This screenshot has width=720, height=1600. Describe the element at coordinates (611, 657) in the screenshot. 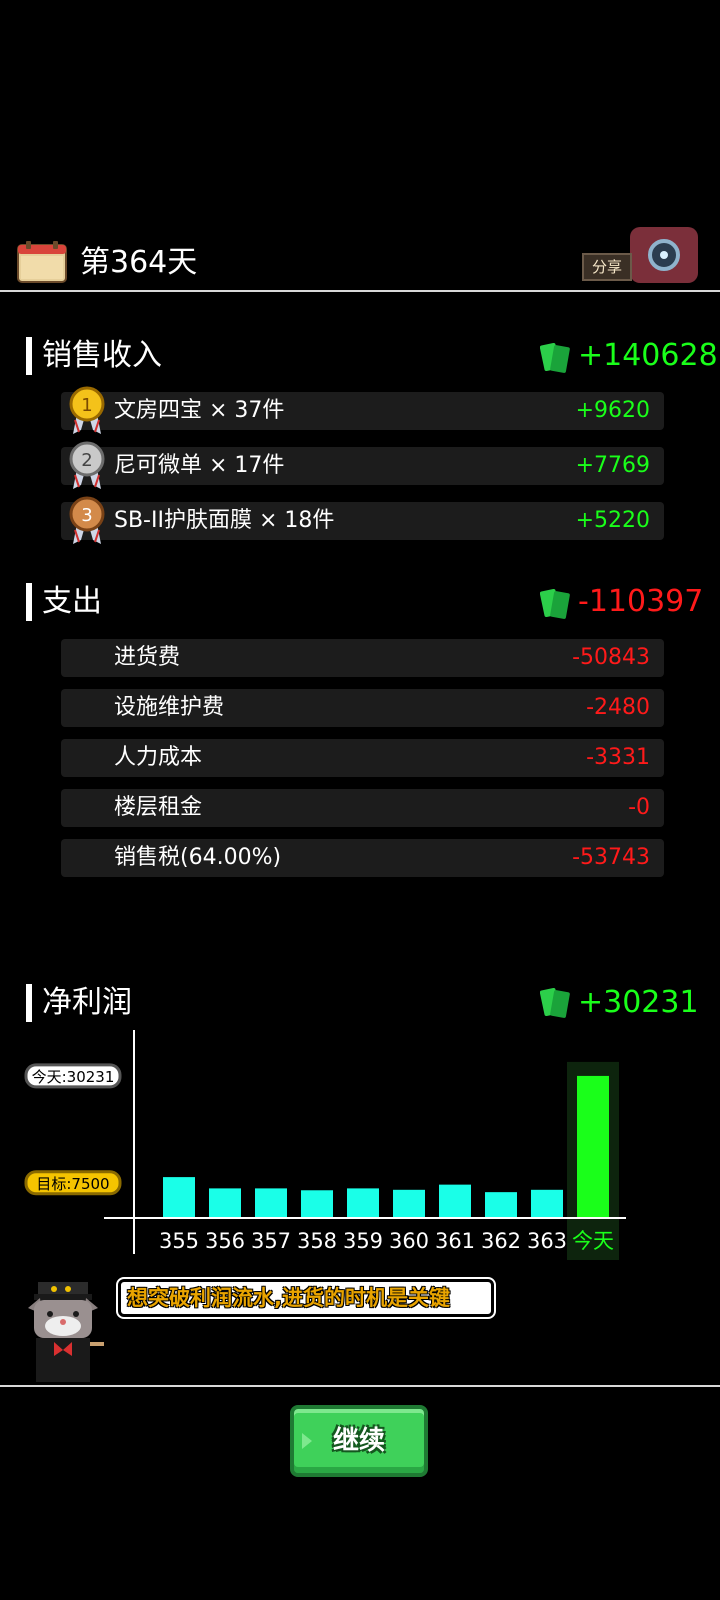

I see `expense-amount: -50843` at that location.